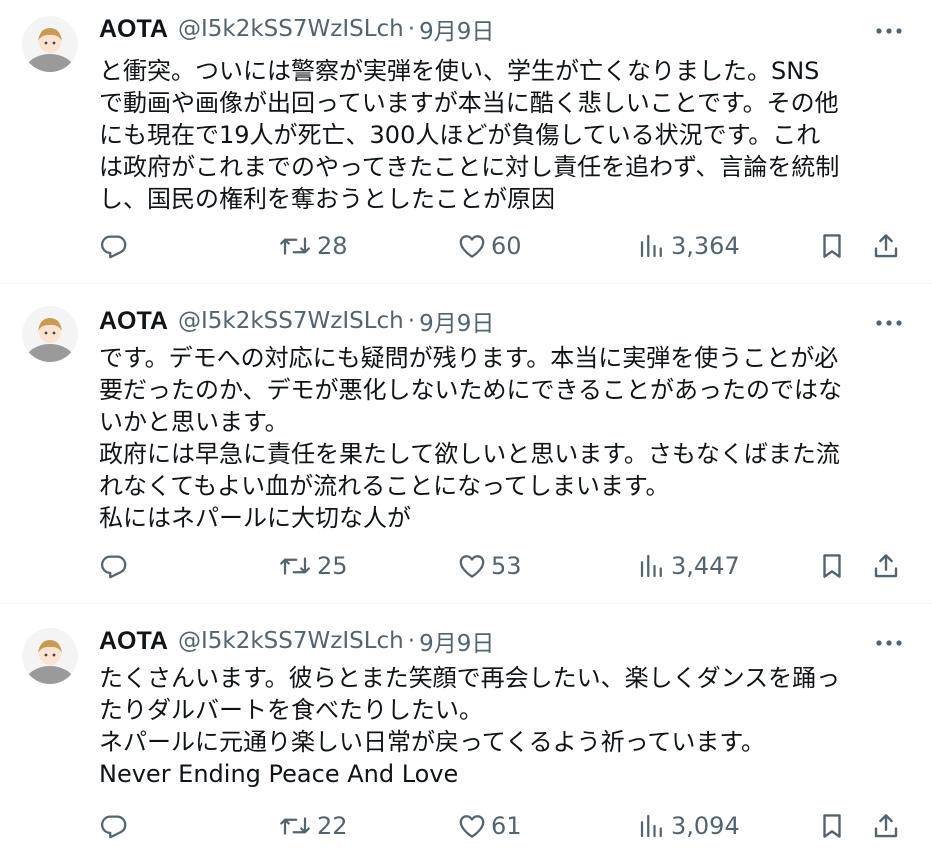 The image size is (932, 860). Describe the element at coordinates (489, 246) in the screenshot. I see `like-button: 60` at that location.